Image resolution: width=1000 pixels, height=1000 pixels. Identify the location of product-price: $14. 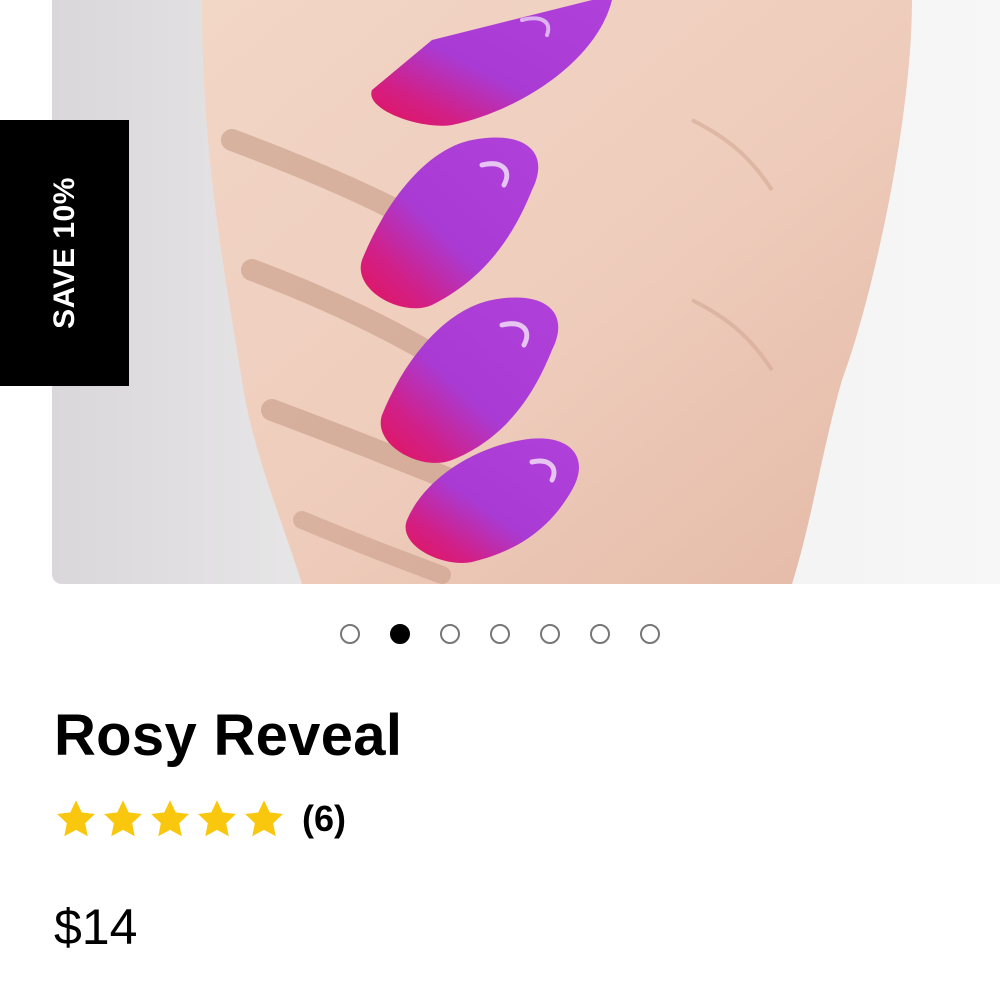
(96, 927).